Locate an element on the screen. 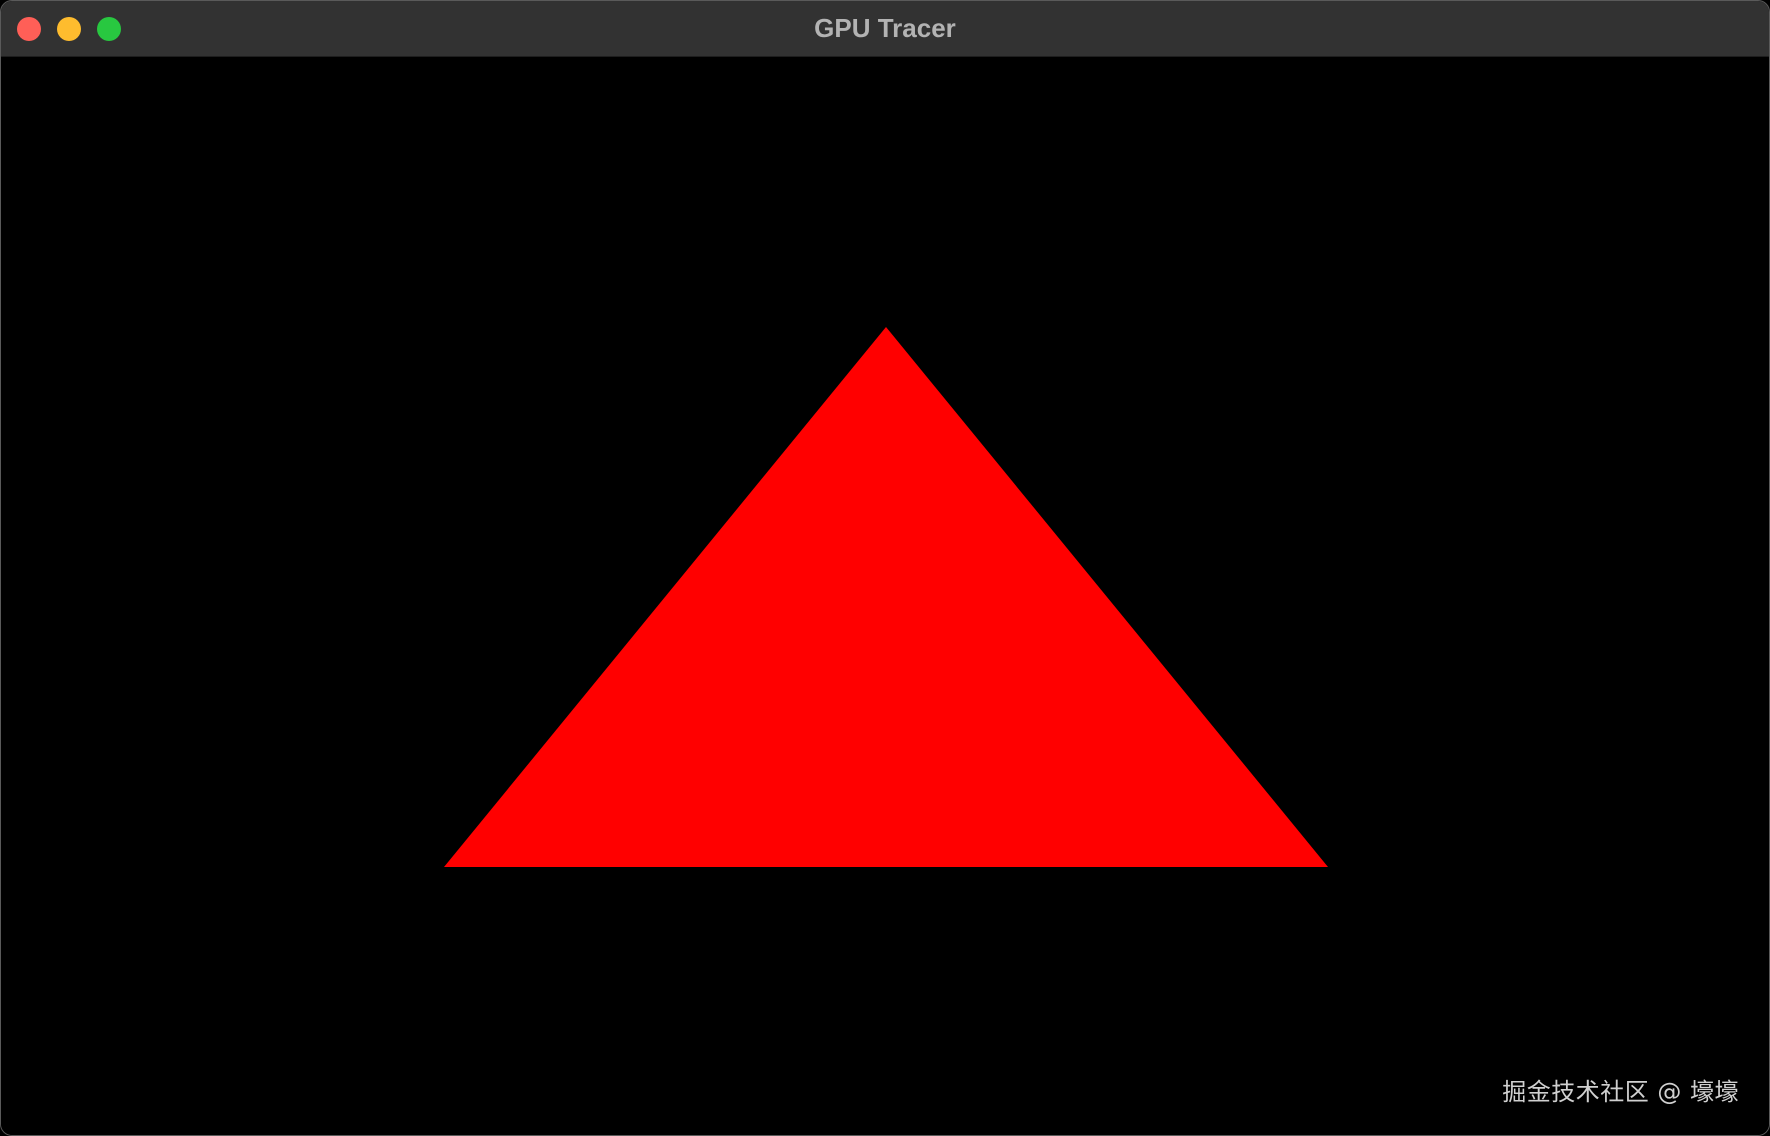 The image size is (1770, 1136). window-title: GPU Tracer is located at coordinates (885, 28).